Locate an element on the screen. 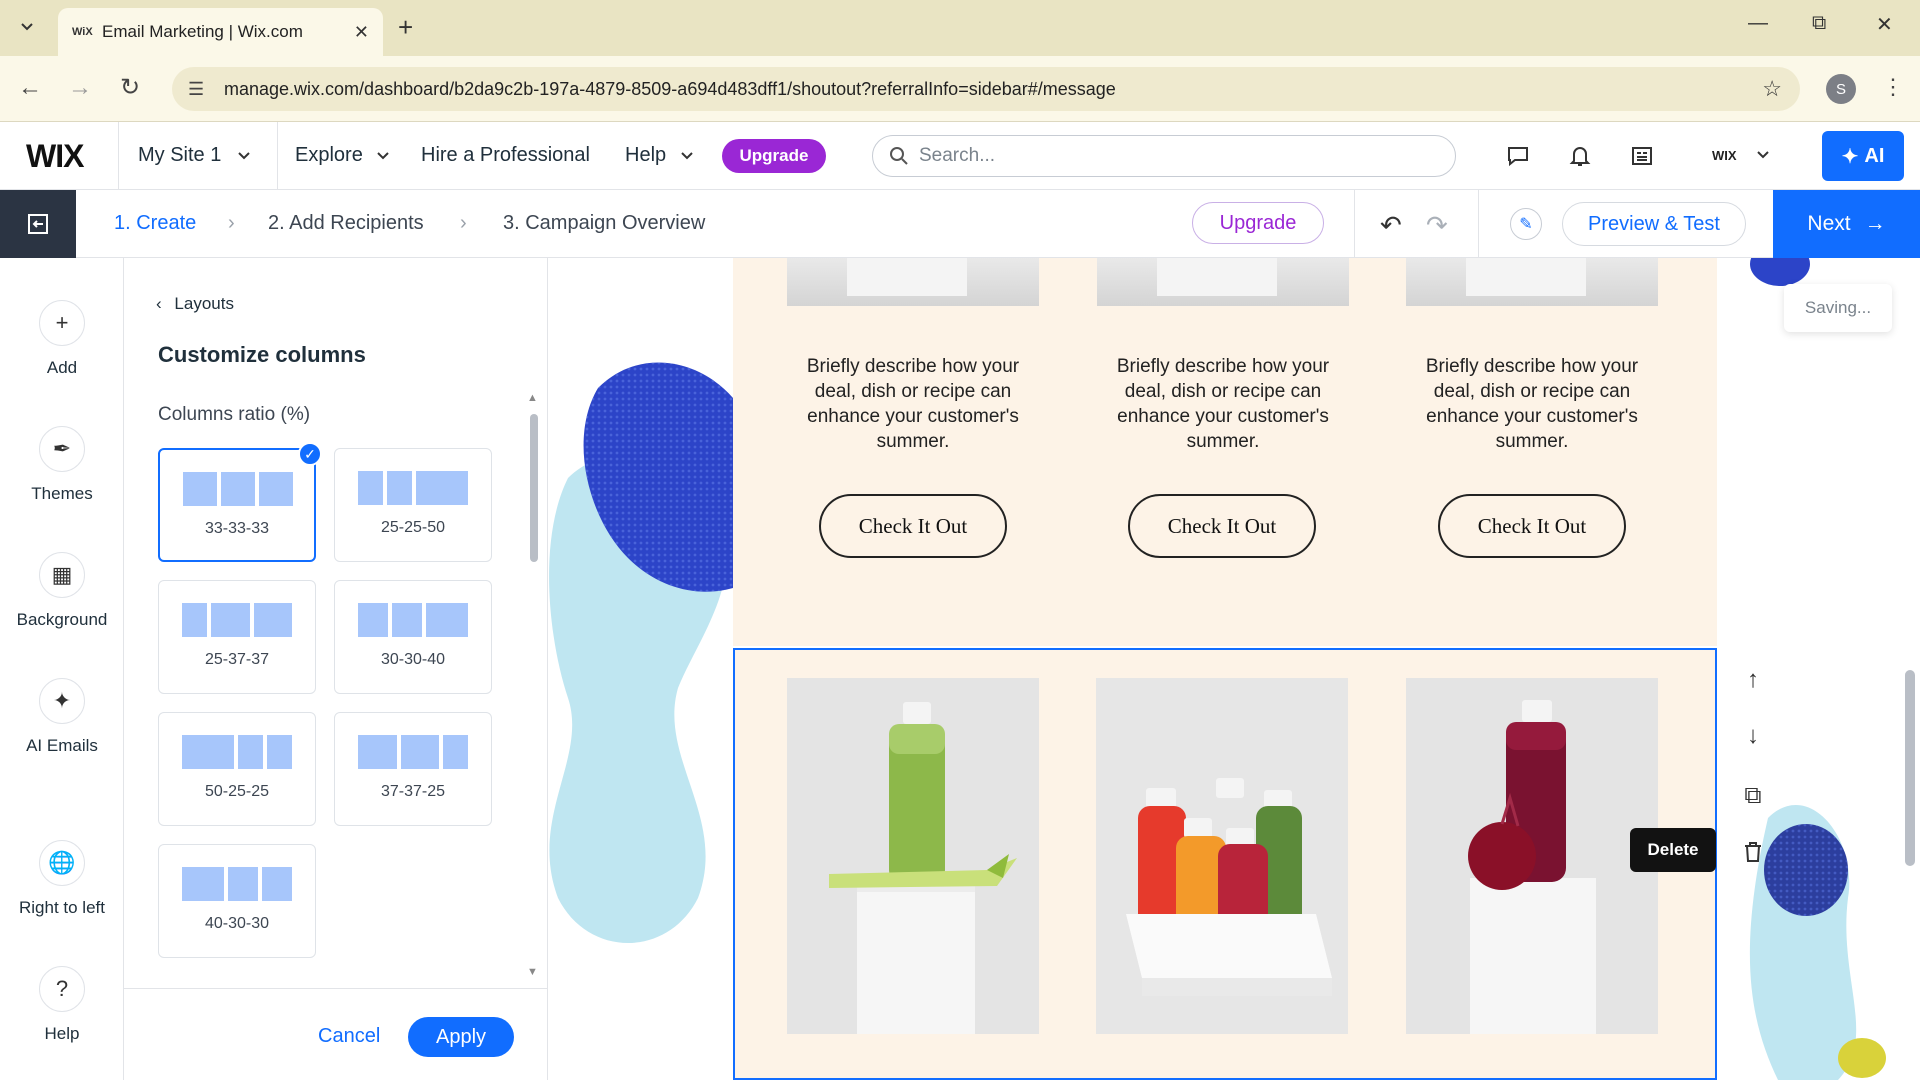 Image resolution: width=1920 pixels, height=1080 pixels. brush-icon: ✒ is located at coordinates (62, 449).